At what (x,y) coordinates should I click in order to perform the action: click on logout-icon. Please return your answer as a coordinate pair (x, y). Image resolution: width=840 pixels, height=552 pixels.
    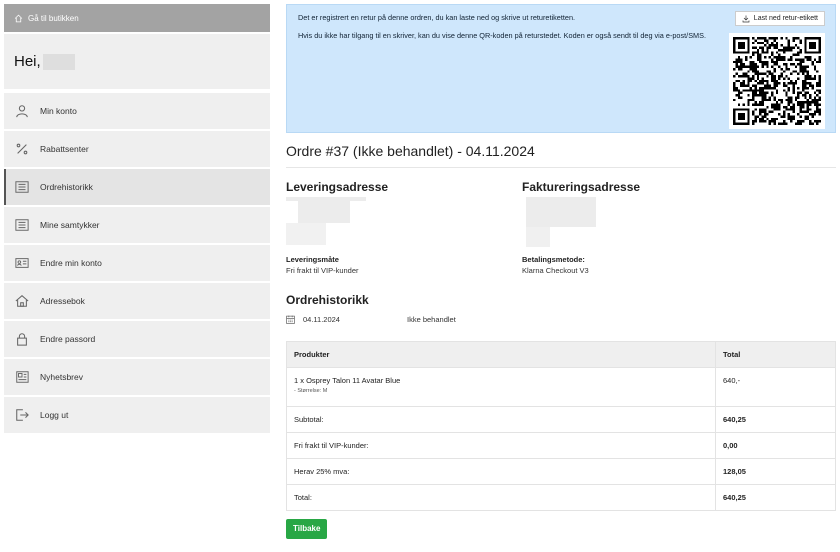
    Looking at the image, I should click on (22, 415).